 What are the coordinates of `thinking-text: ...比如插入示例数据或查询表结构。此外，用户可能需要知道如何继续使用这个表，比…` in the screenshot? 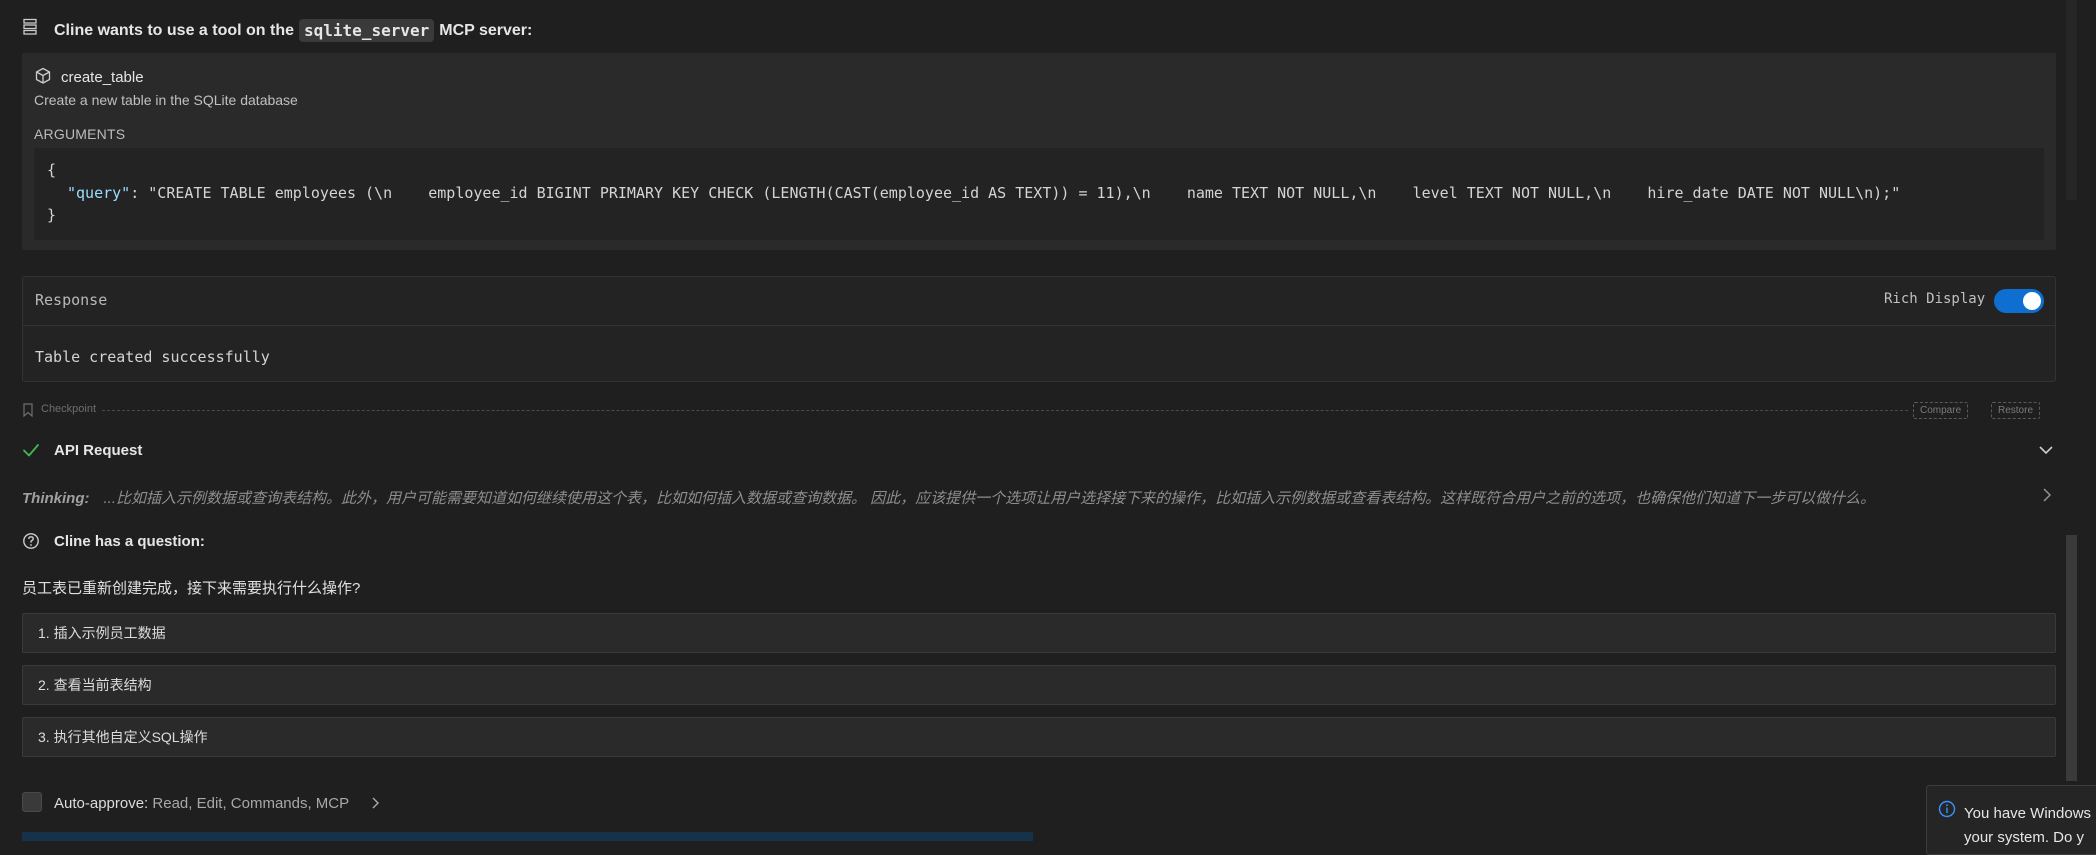 It's located at (989, 498).